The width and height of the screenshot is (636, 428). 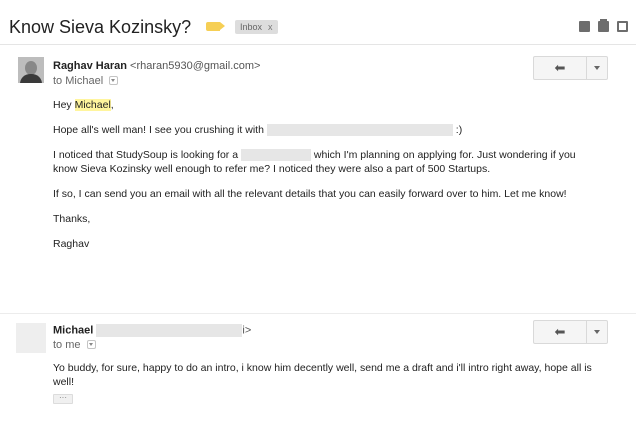 I want to click on sender-line: Raghav Haran <rharan5930@gmail.com>, so click(x=156, y=66).